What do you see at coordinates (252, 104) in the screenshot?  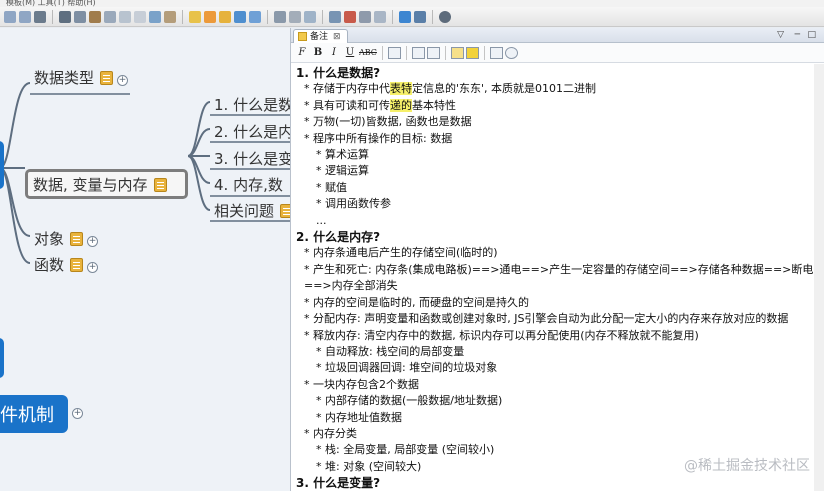 I see `child-node-1: 1. 什么是数` at bounding box center [252, 104].